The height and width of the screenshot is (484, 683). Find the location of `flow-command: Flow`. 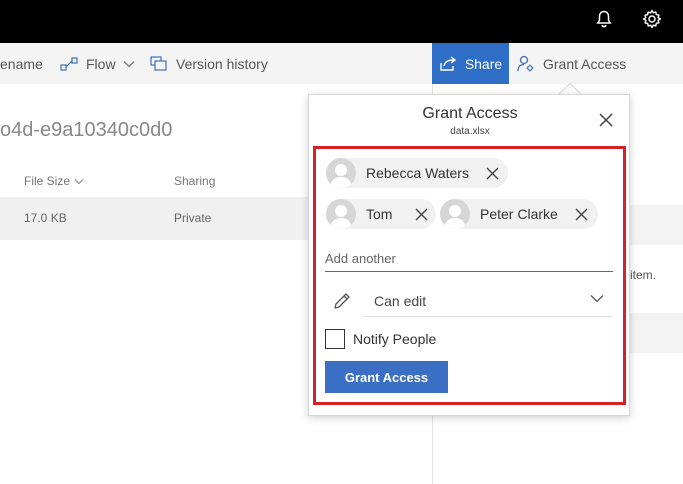

flow-command: Flow is located at coordinates (97, 63).